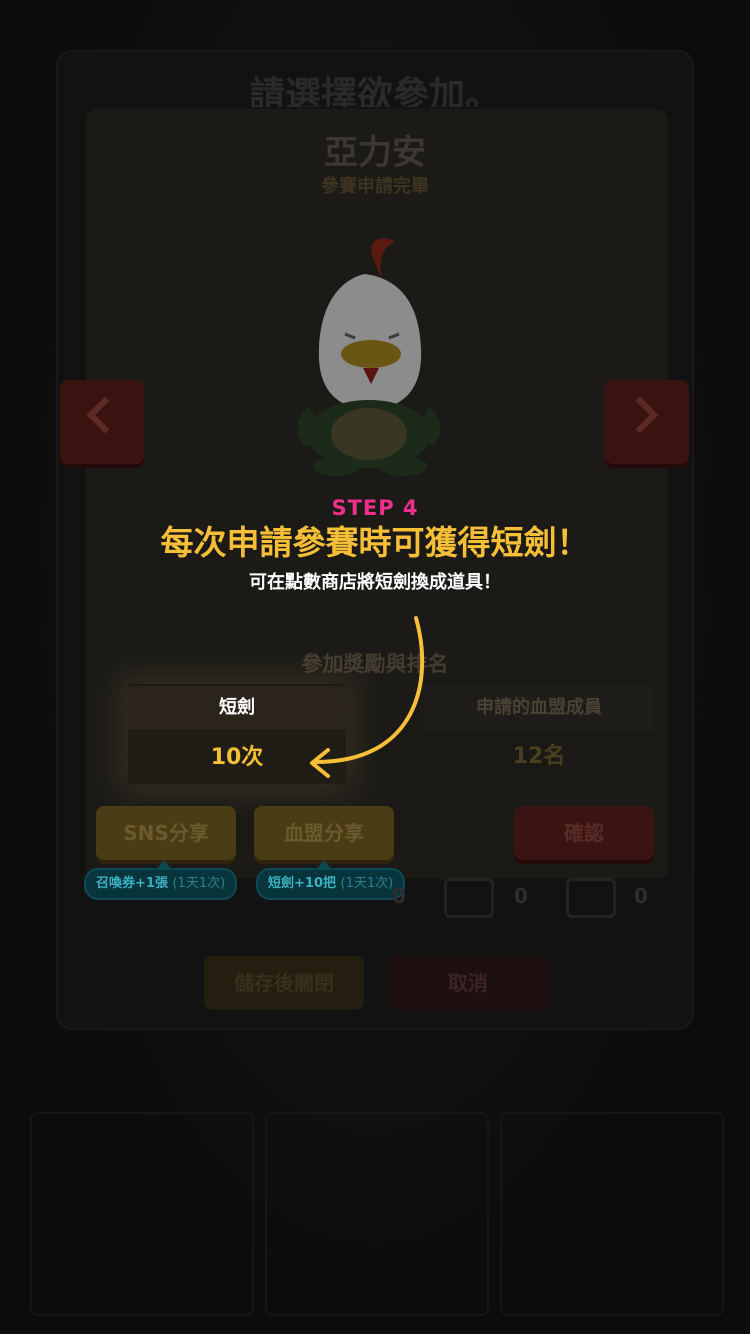 The image size is (750, 1334). What do you see at coordinates (468, 983) in the screenshot?
I see `cancel-button: 取消` at bounding box center [468, 983].